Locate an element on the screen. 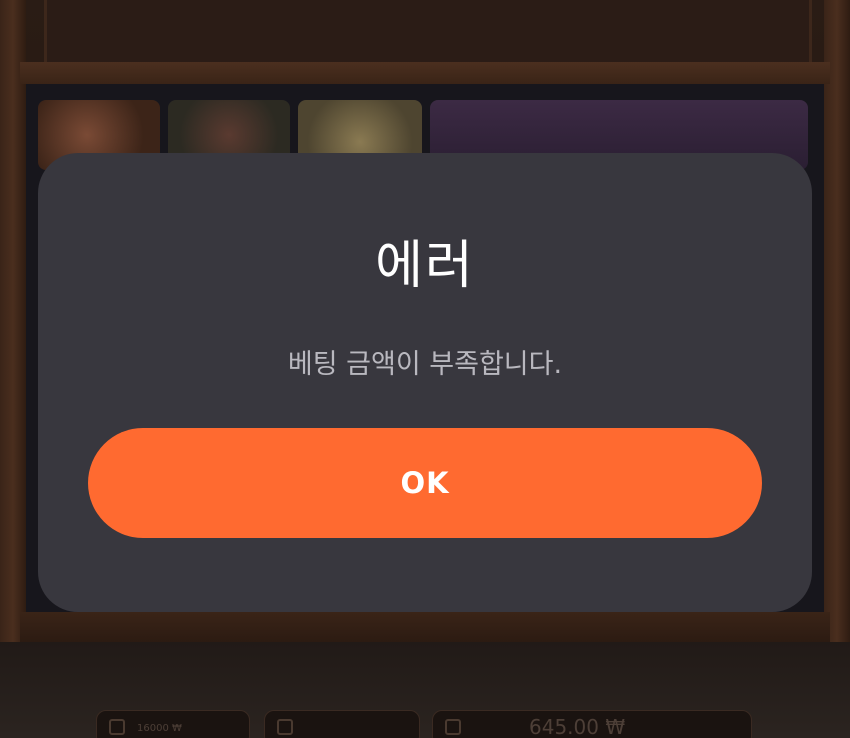  dialog-message: 베팅 금액이 부족합니다. is located at coordinates (425, 364).